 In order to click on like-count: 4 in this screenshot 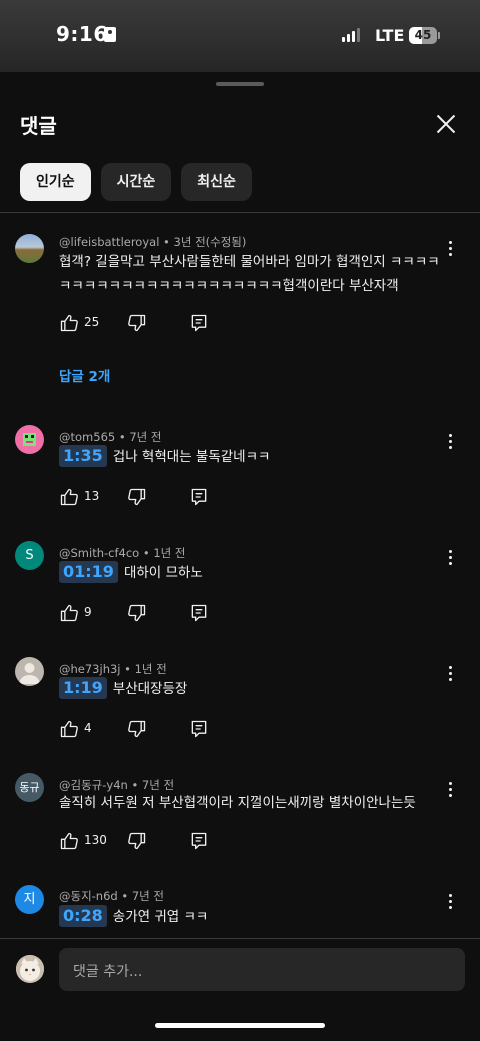, I will do `click(88, 728)`.